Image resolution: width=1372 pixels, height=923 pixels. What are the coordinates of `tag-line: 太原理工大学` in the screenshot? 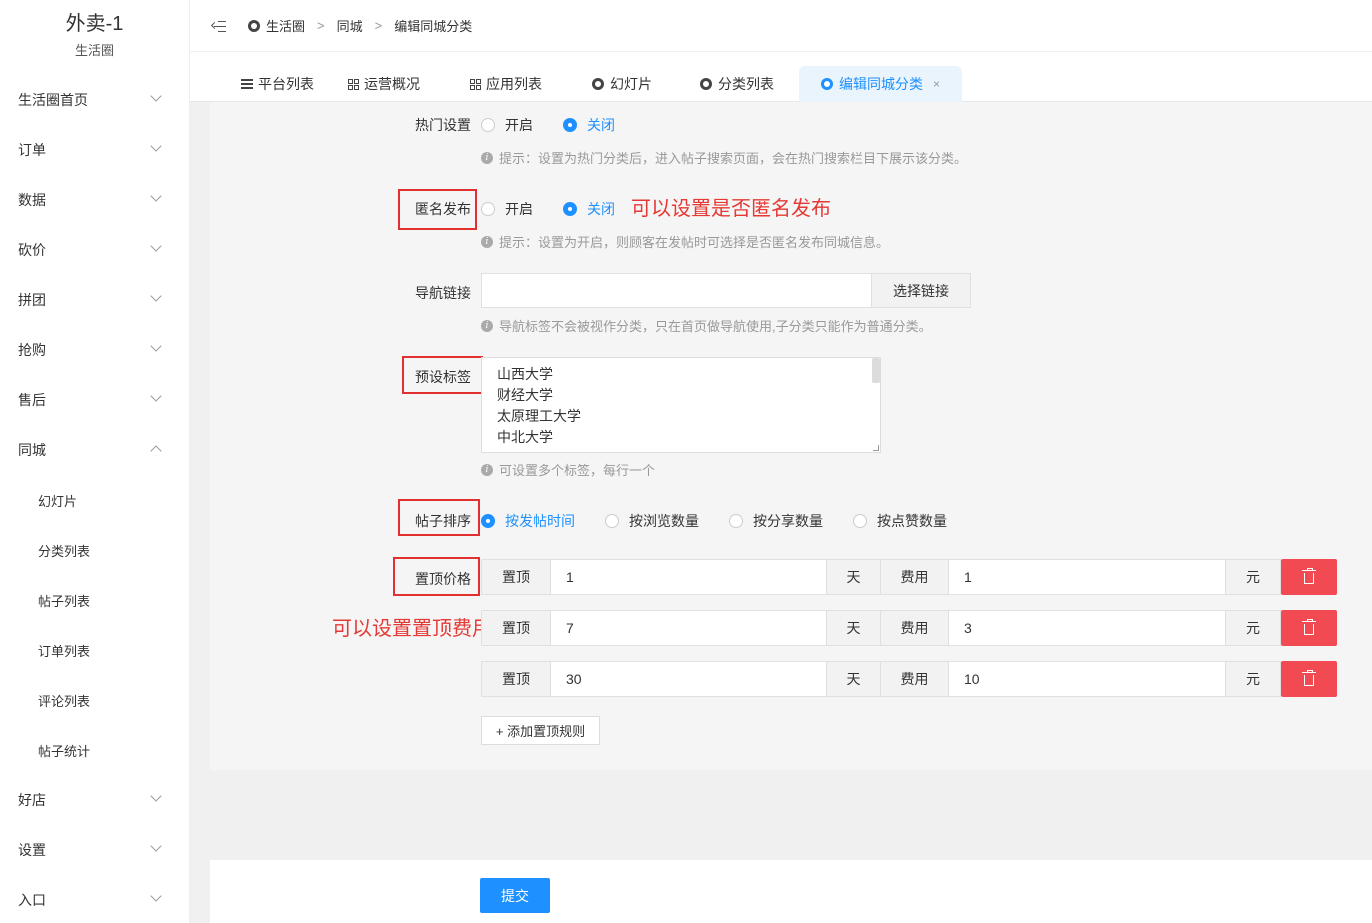 It's located at (539, 416).